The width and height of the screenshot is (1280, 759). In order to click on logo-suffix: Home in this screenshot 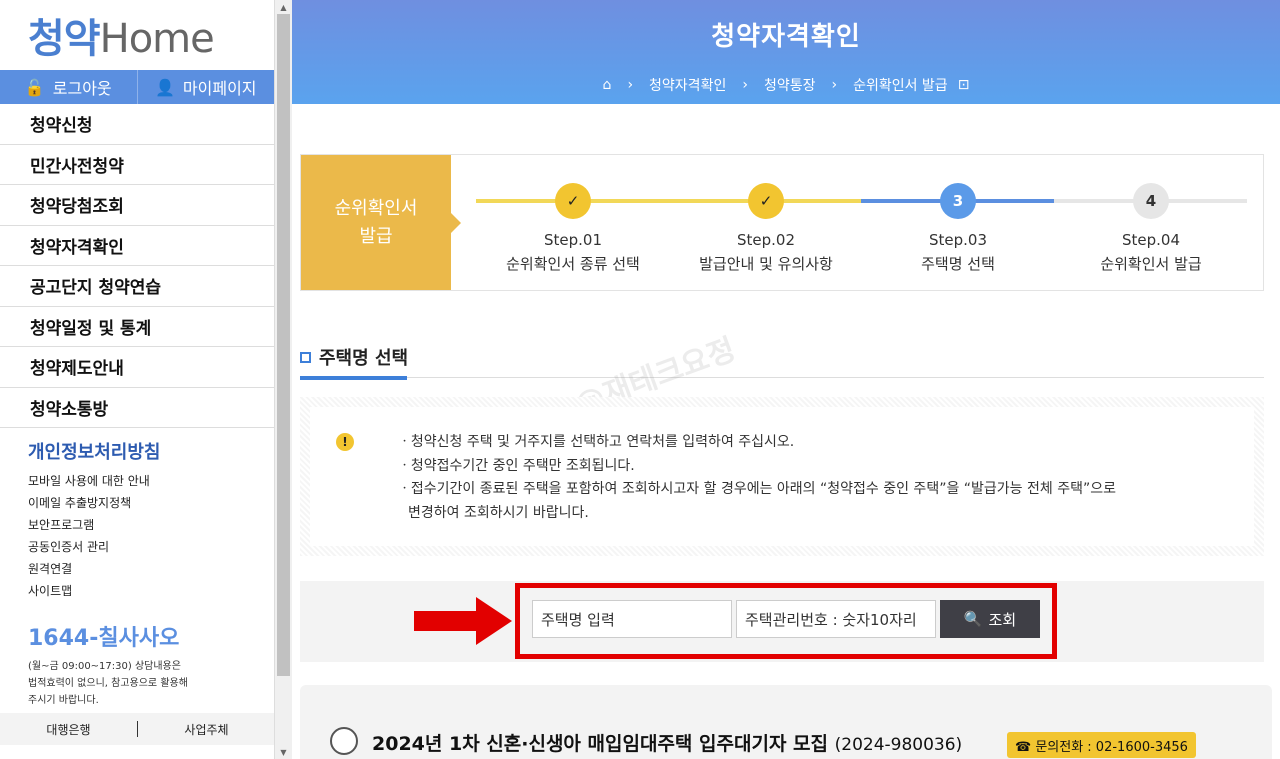, I will do `click(157, 39)`.